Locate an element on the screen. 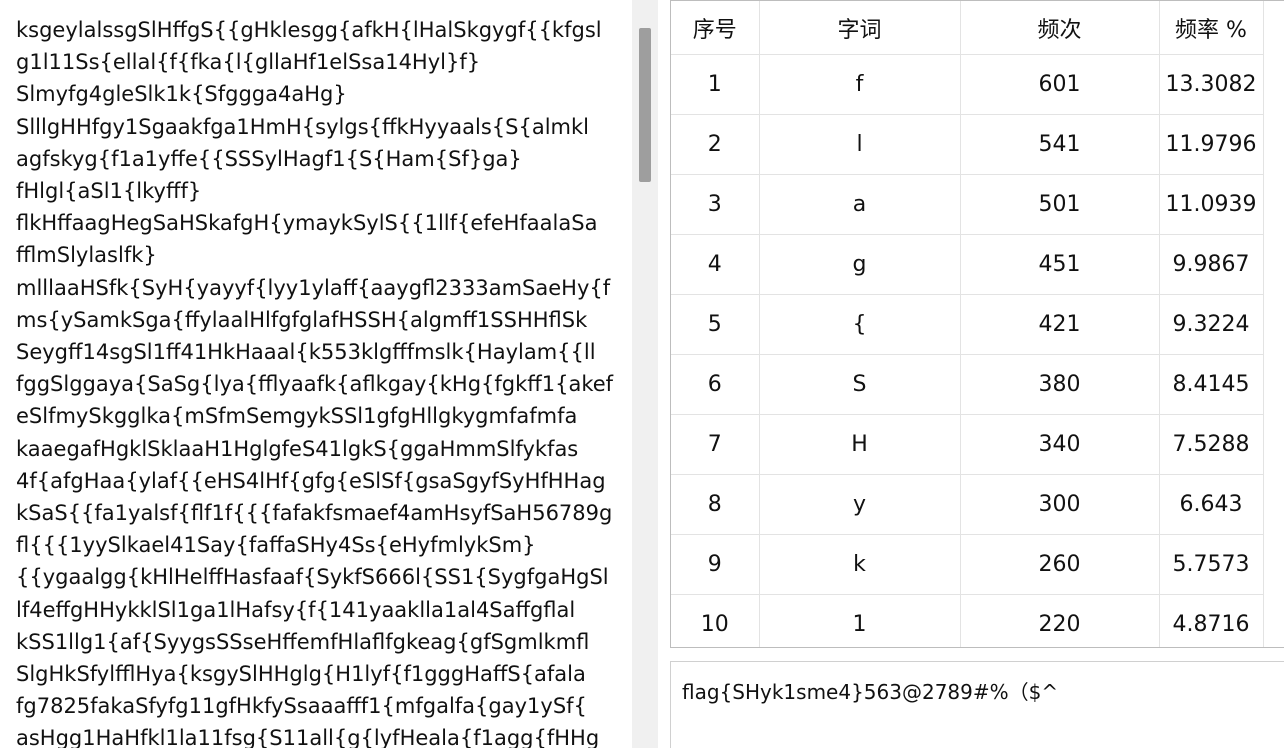 The height and width of the screenshot is (748, 1284). cell-percent: 9.3224 is located at coordinates (1211, 324).